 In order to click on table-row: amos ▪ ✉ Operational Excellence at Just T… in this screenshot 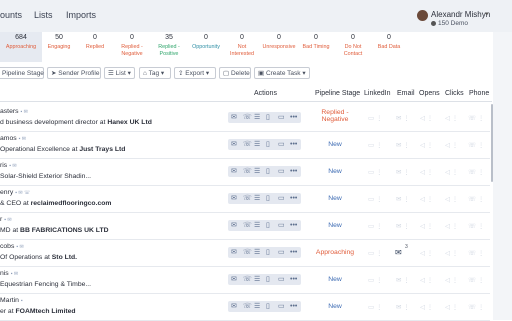, I will do `click(245, 145)`.